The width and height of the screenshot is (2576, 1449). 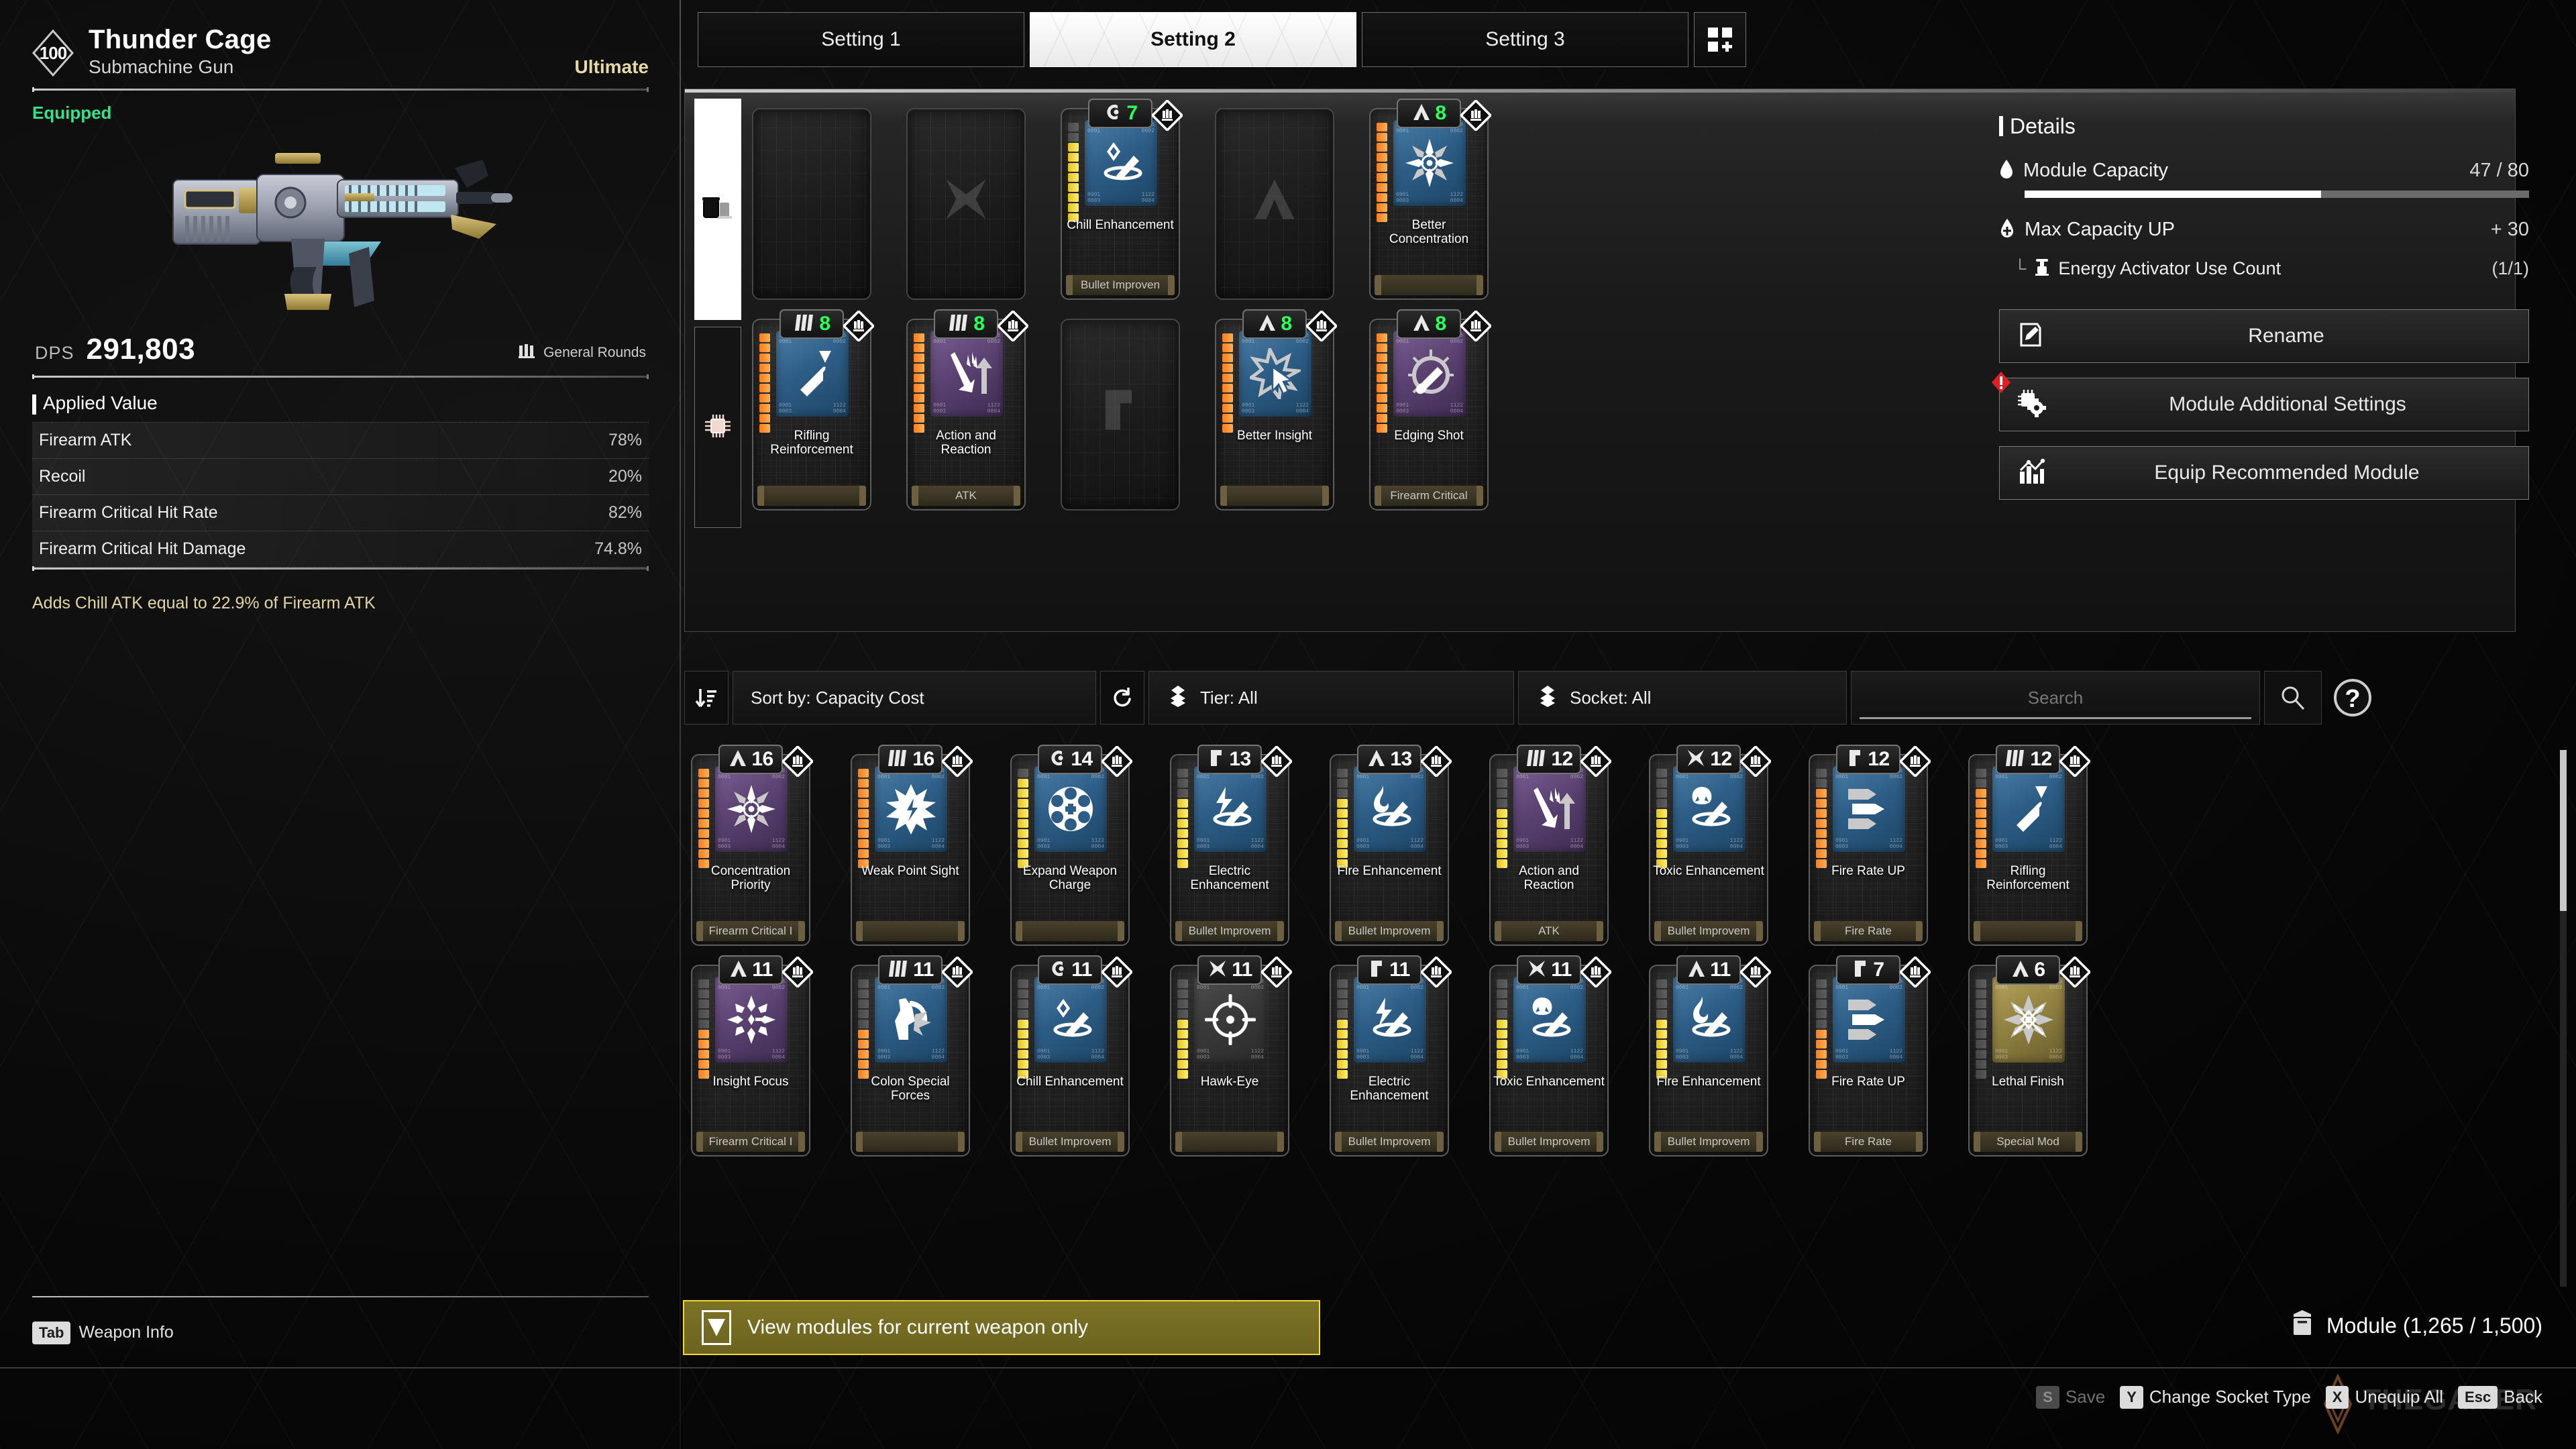 I want to click on socket-type-watermark-almandine-icon, so click(x=966, y=199).